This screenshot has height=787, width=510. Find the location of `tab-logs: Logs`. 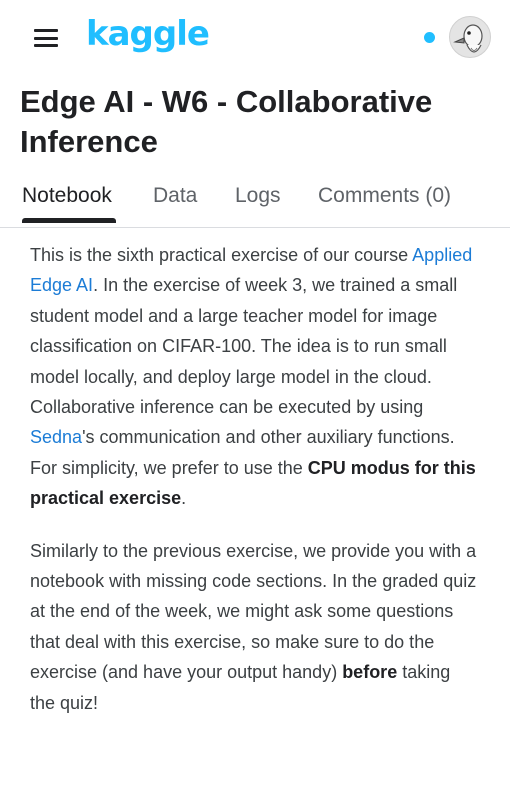

tab-logs: Logs is located at coordinates (258, 196).